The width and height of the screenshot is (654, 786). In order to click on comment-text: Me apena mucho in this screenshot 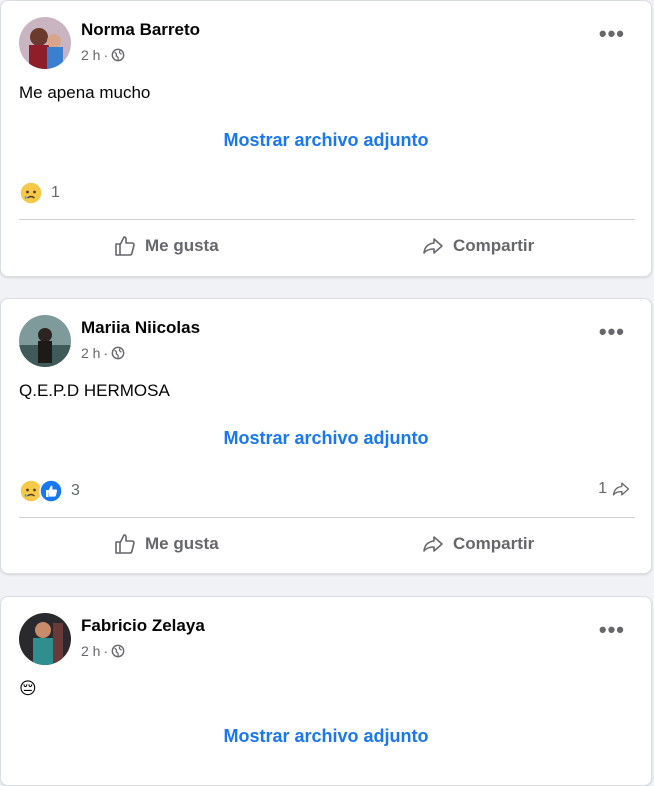, I will do `click(85, 92)`.